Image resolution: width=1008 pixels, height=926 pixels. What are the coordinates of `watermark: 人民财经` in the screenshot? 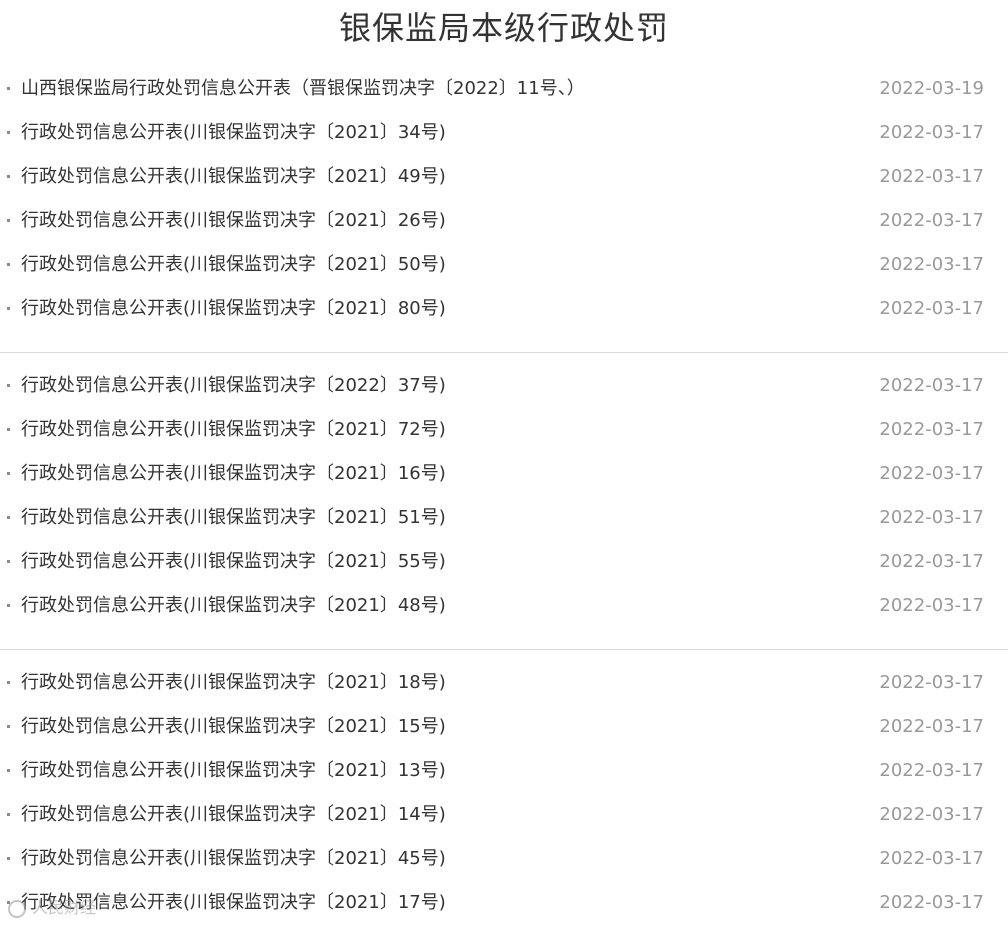 It's located at (52, 908).